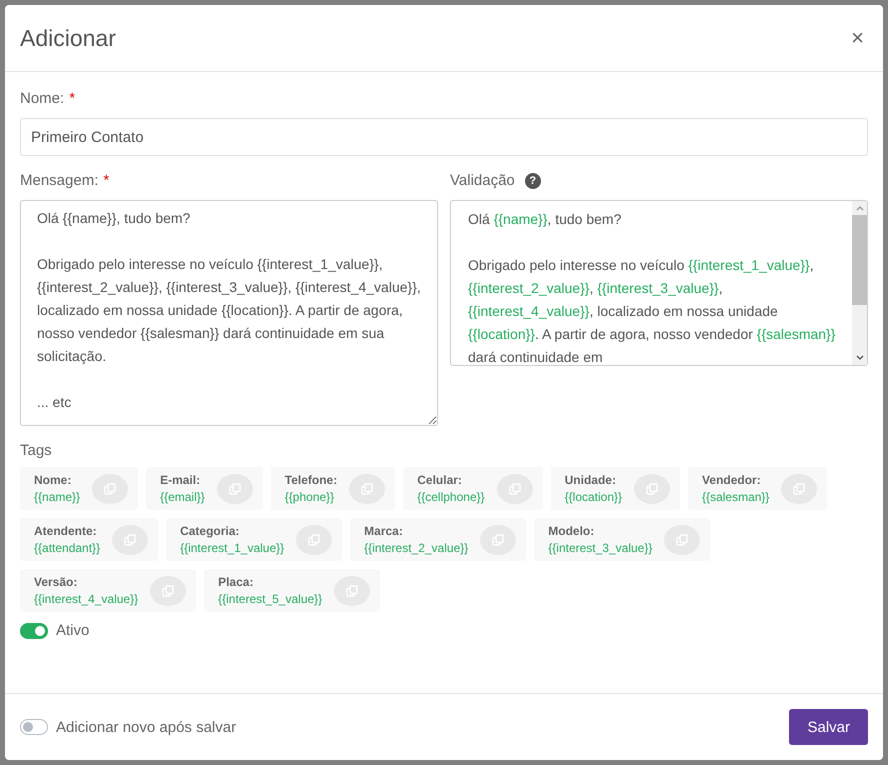  I want to click on message-label: Mensagem:, so click(59, 180).